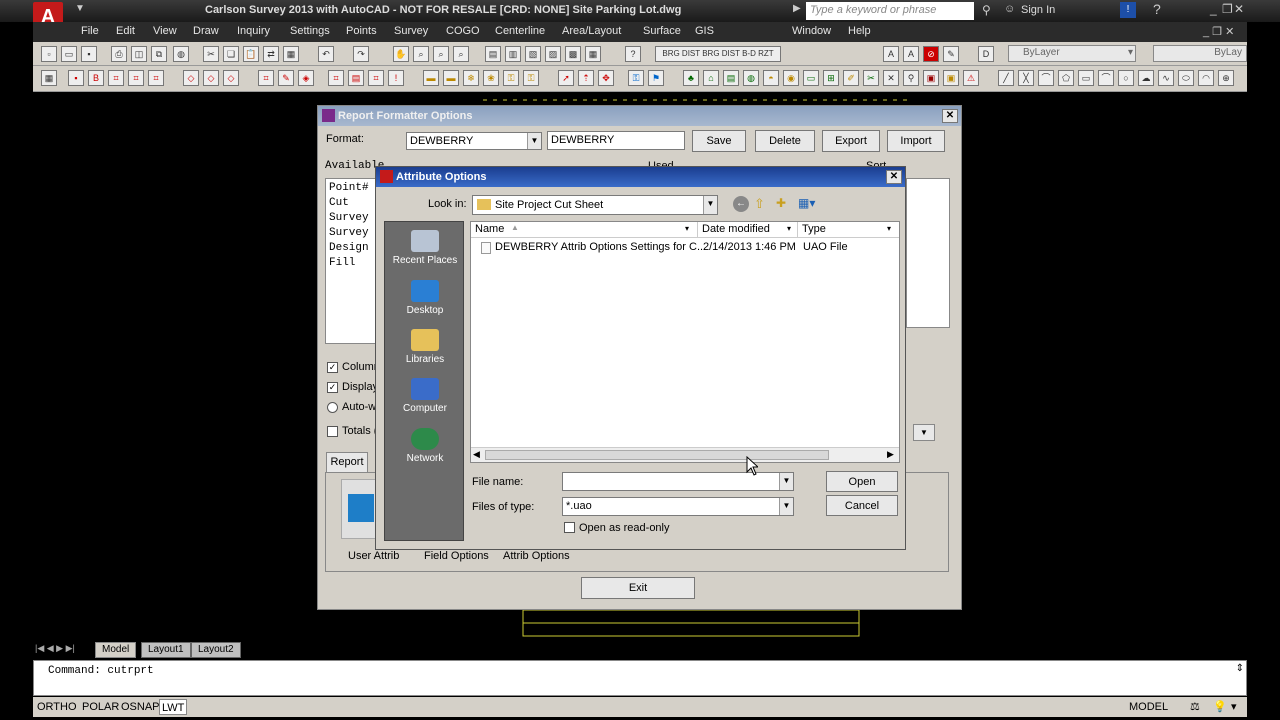  What do you see at coordinates (862, 505) in the screenshot?
I see `cancel-button: Cancel` at bounding box center [862, 505].